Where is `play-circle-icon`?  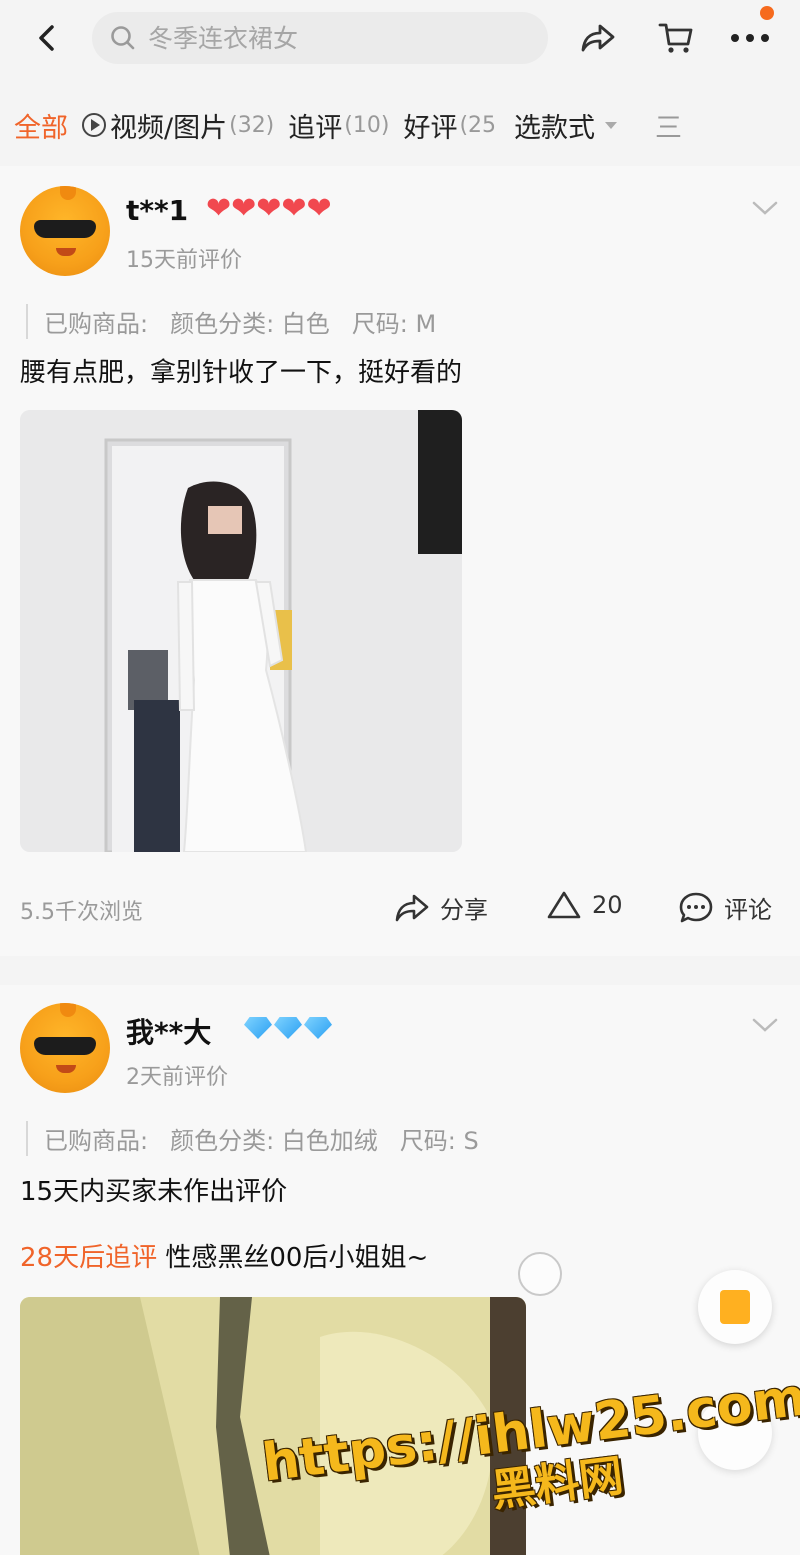
play-circle-icon is located at coordinates (94, 125).